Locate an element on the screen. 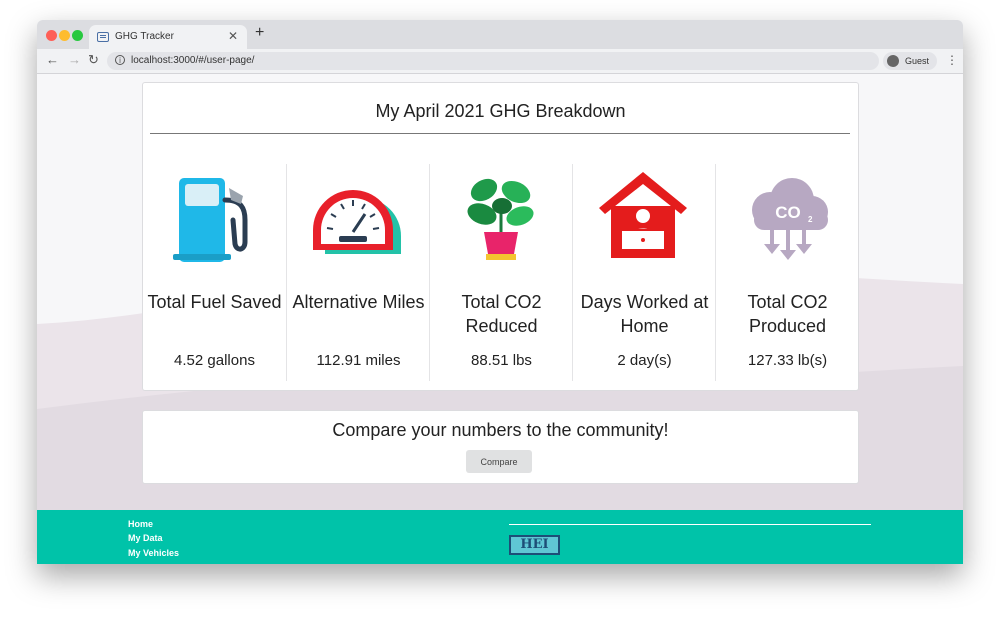 The width and height of the screenshot is (1000, 617). svg-text: 2 is located at coordinates (810, 219).